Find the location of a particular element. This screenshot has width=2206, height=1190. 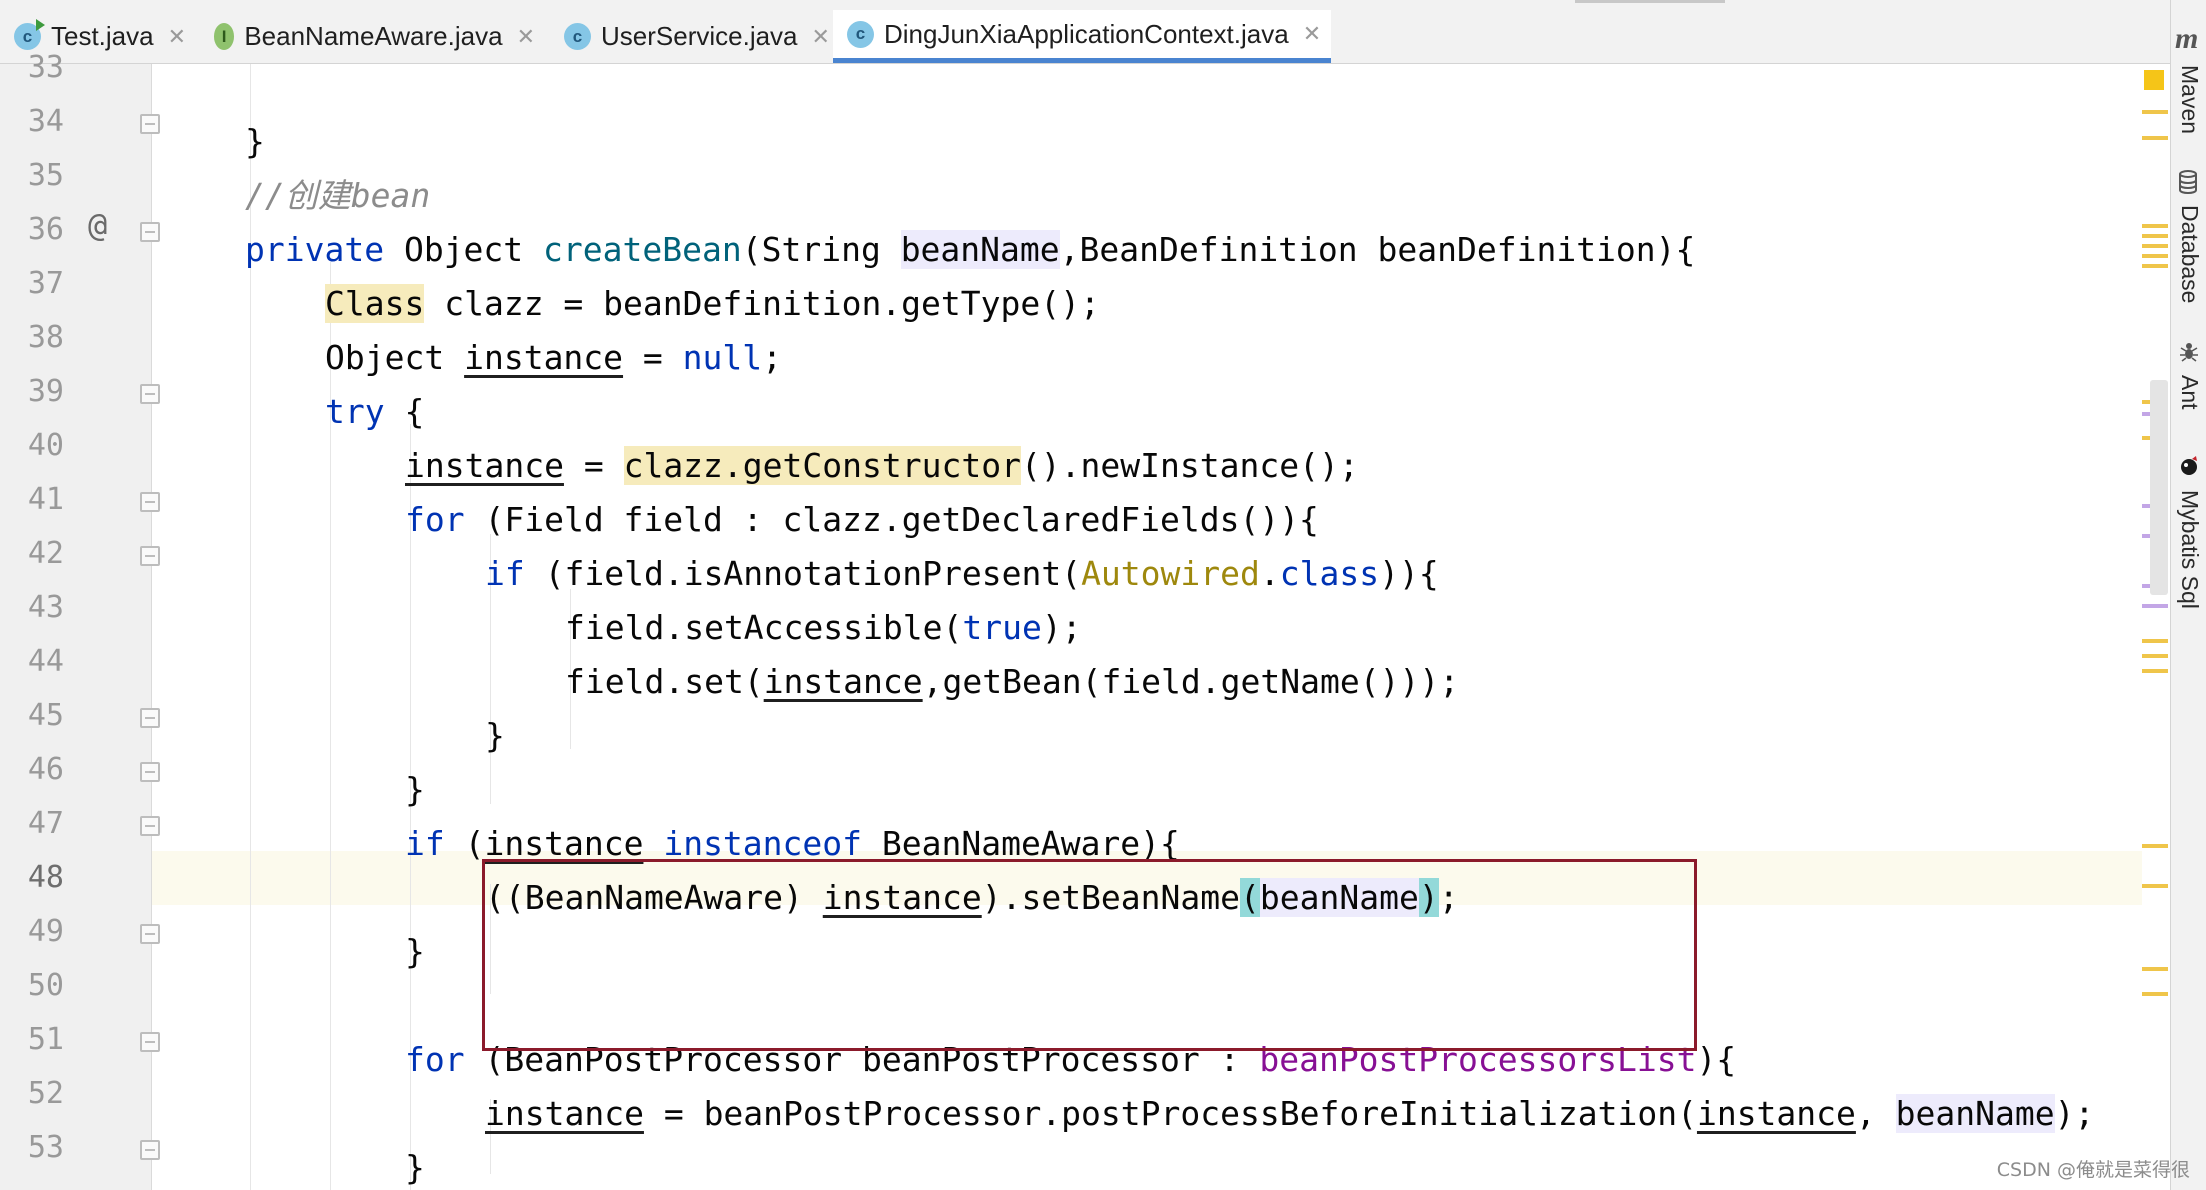

tab-label: DingJunXiaApplicationContext.java is located at coordinates (1086, 33).